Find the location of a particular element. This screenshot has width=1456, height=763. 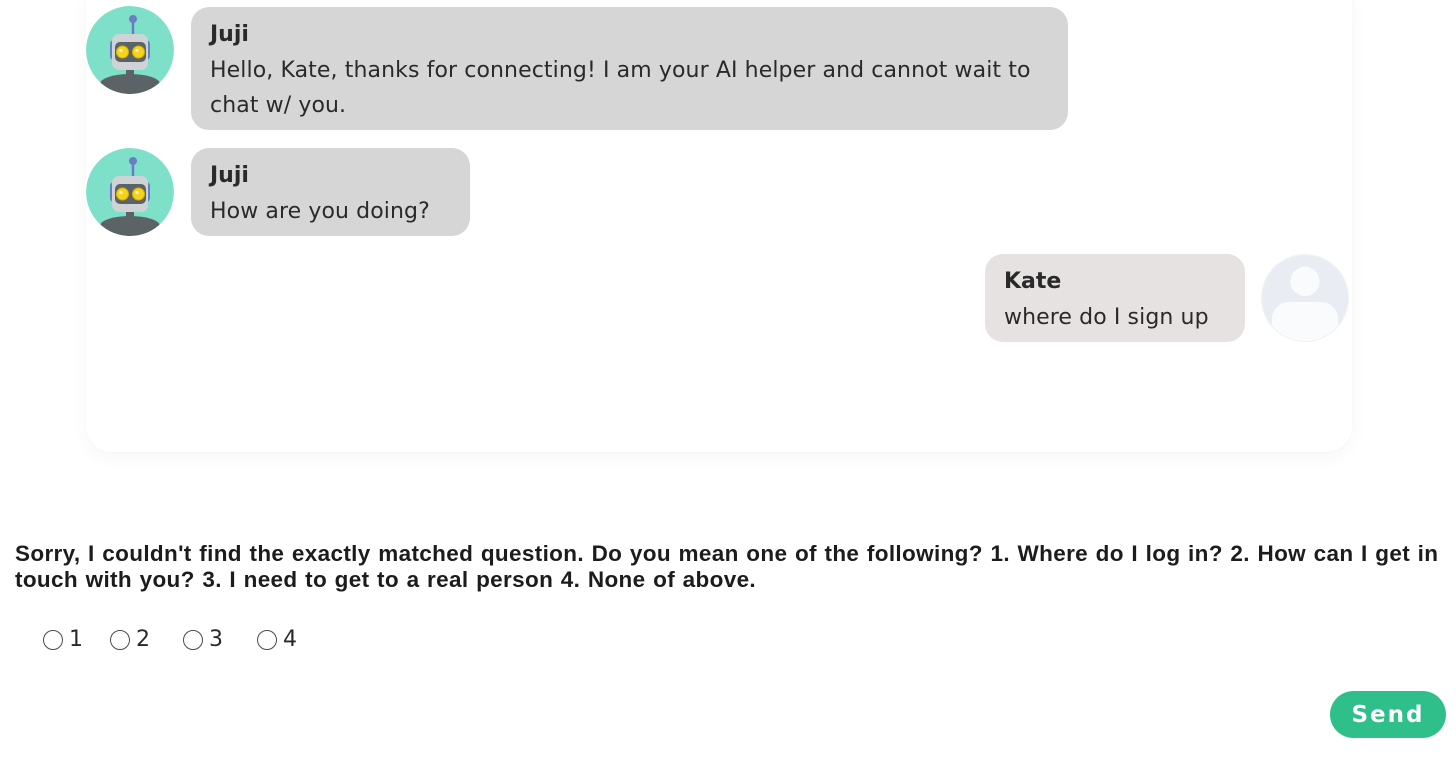

option-label: 3 is located at coordinates (216, 639).